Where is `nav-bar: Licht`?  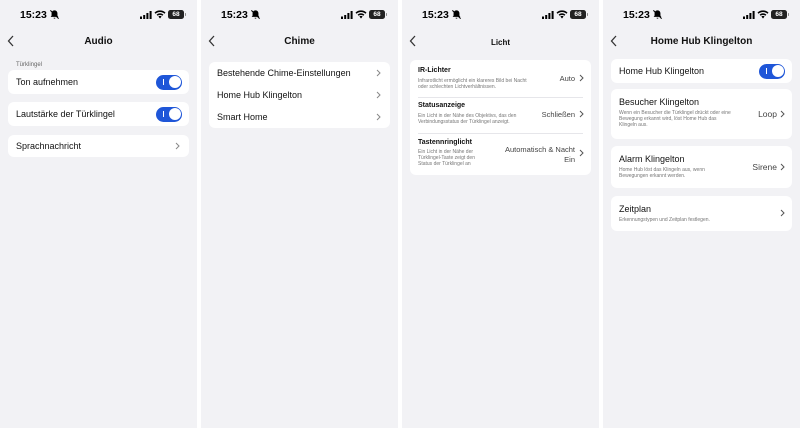
nav-bar: Licht is located at coordinates (500, 42).